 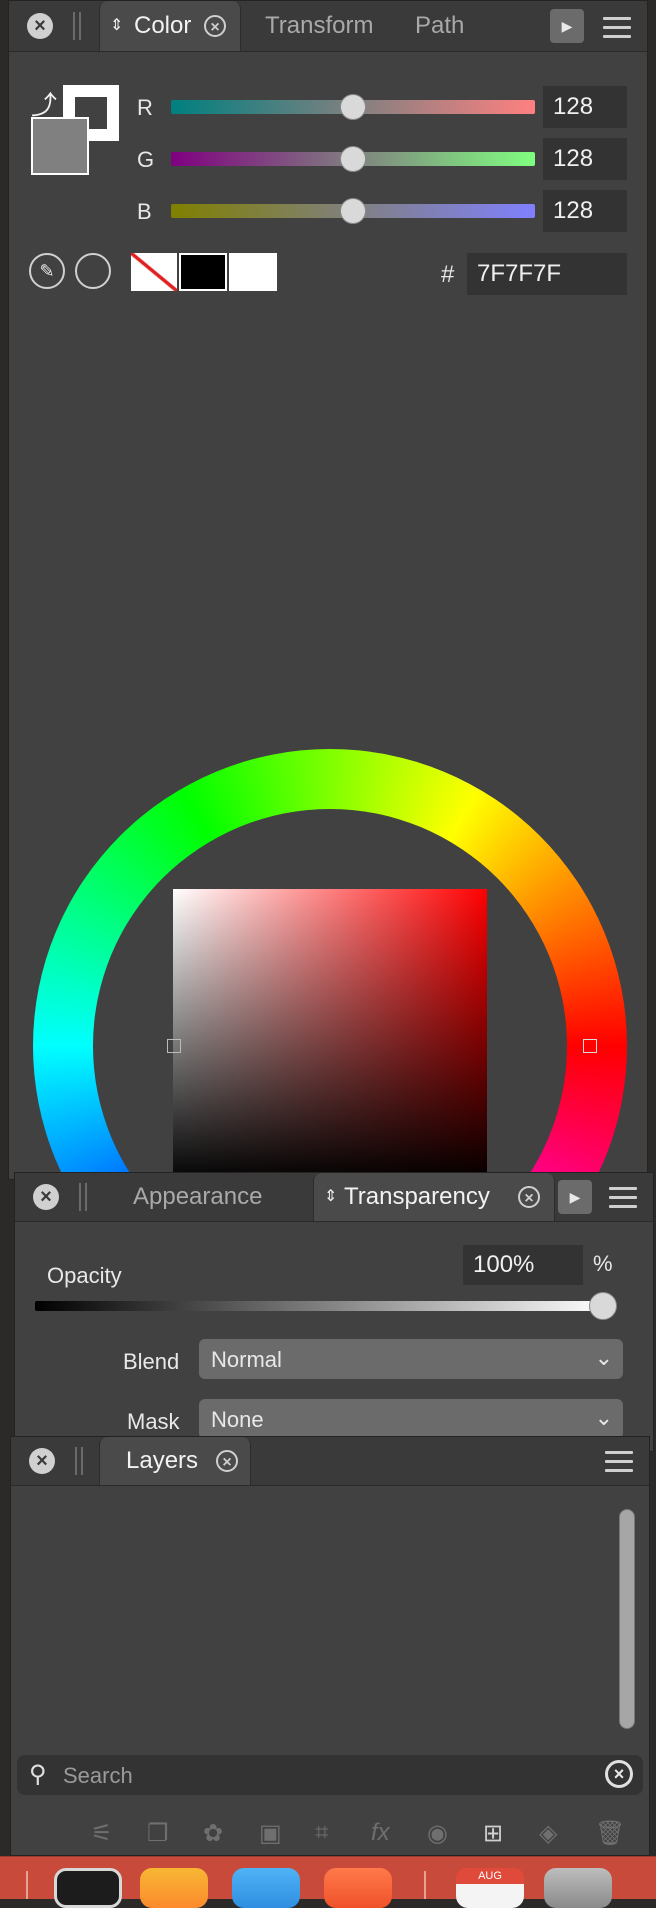 What do you see at coordinates (84, 1275) in the screenshot?
I see `opacity-label: Opacity` at bounding box center [84, 1275].